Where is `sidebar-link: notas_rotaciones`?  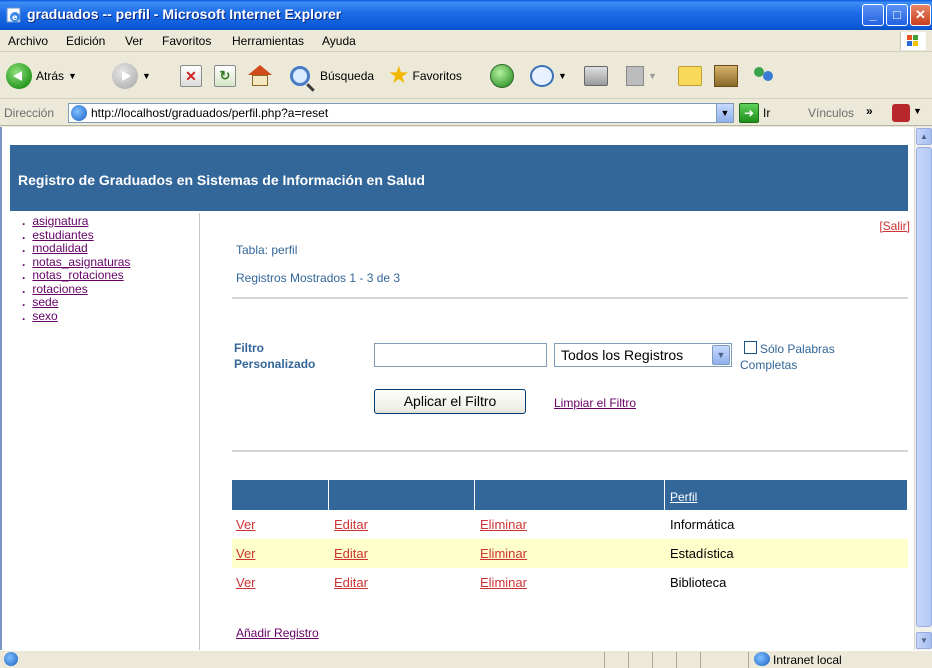 sidebar-link: notas_rotaciones is located at coordinates (77, 275).